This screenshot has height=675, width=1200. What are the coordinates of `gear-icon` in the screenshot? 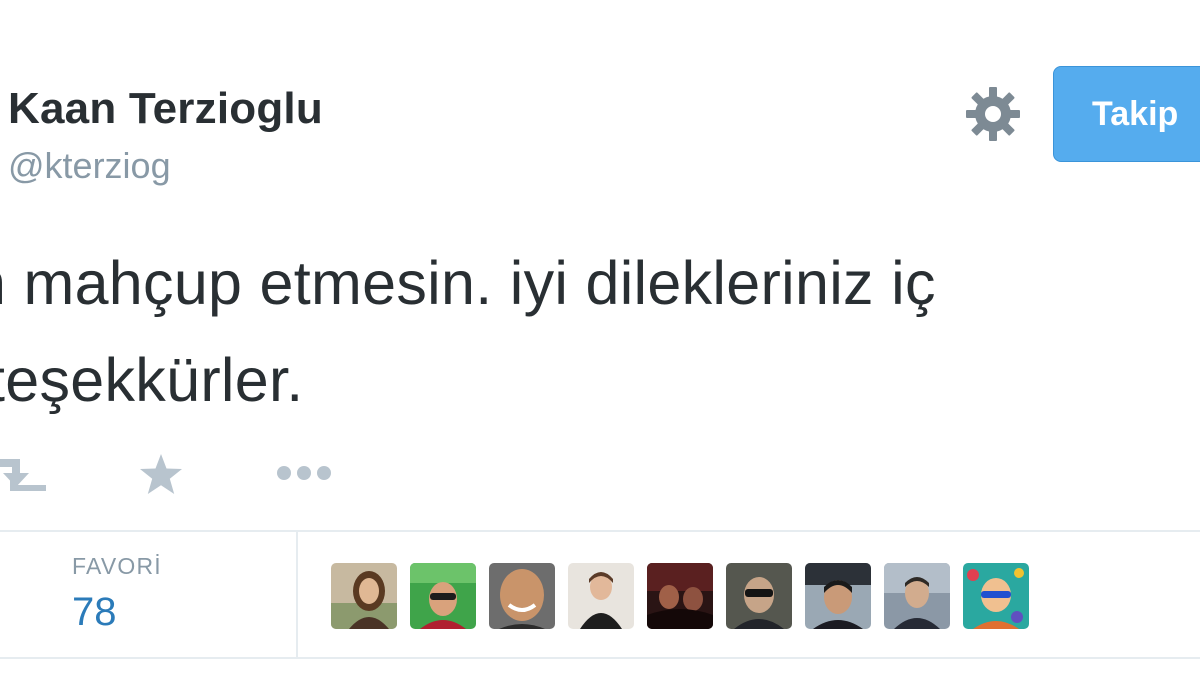 It's located at (993, 114).